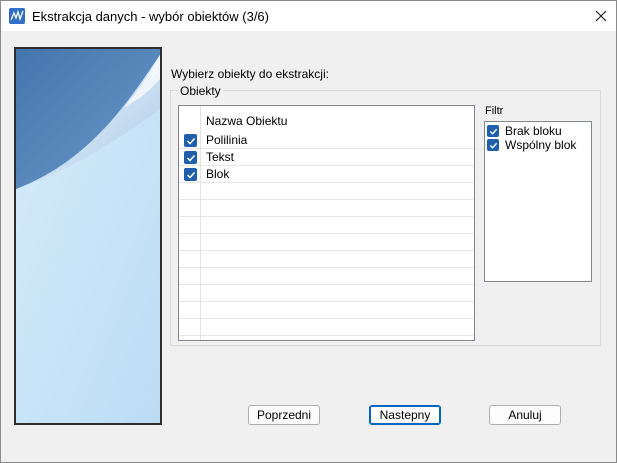 The height and width of the screenshot is (463, 617). What do you see at coordinates (17, 16) in the screenshot?
I see `app-icon` at bounding box center [17, 16].